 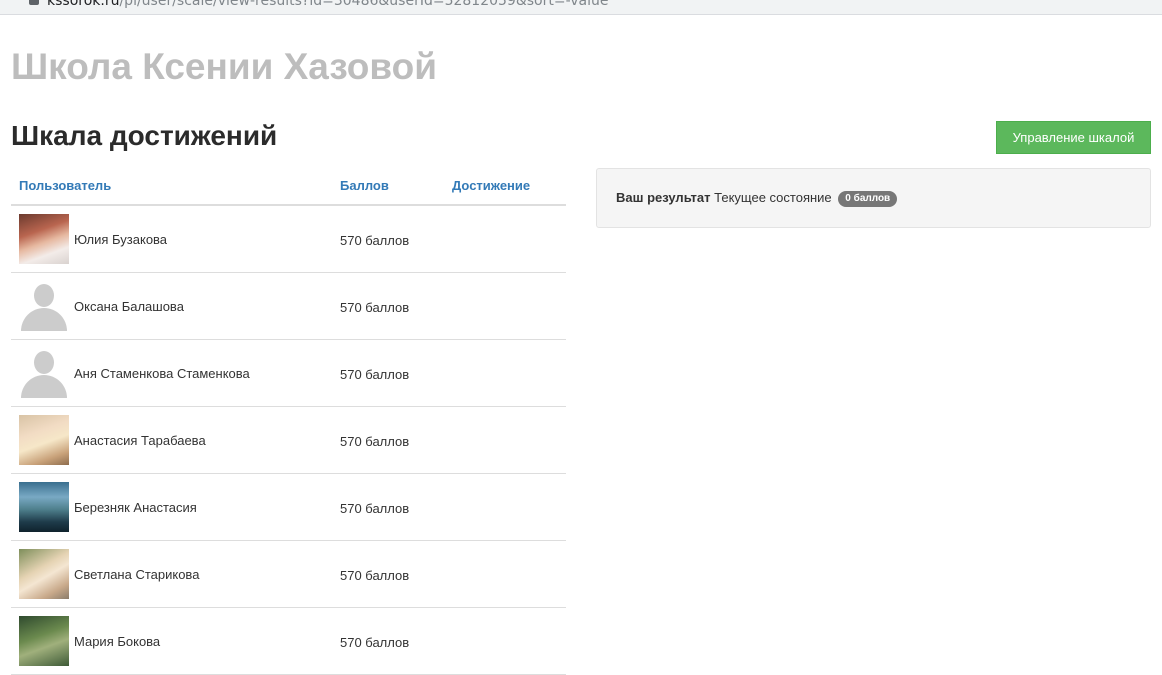 I want to click on user-name: Оксана Балашова, so click(x=129, y=306).